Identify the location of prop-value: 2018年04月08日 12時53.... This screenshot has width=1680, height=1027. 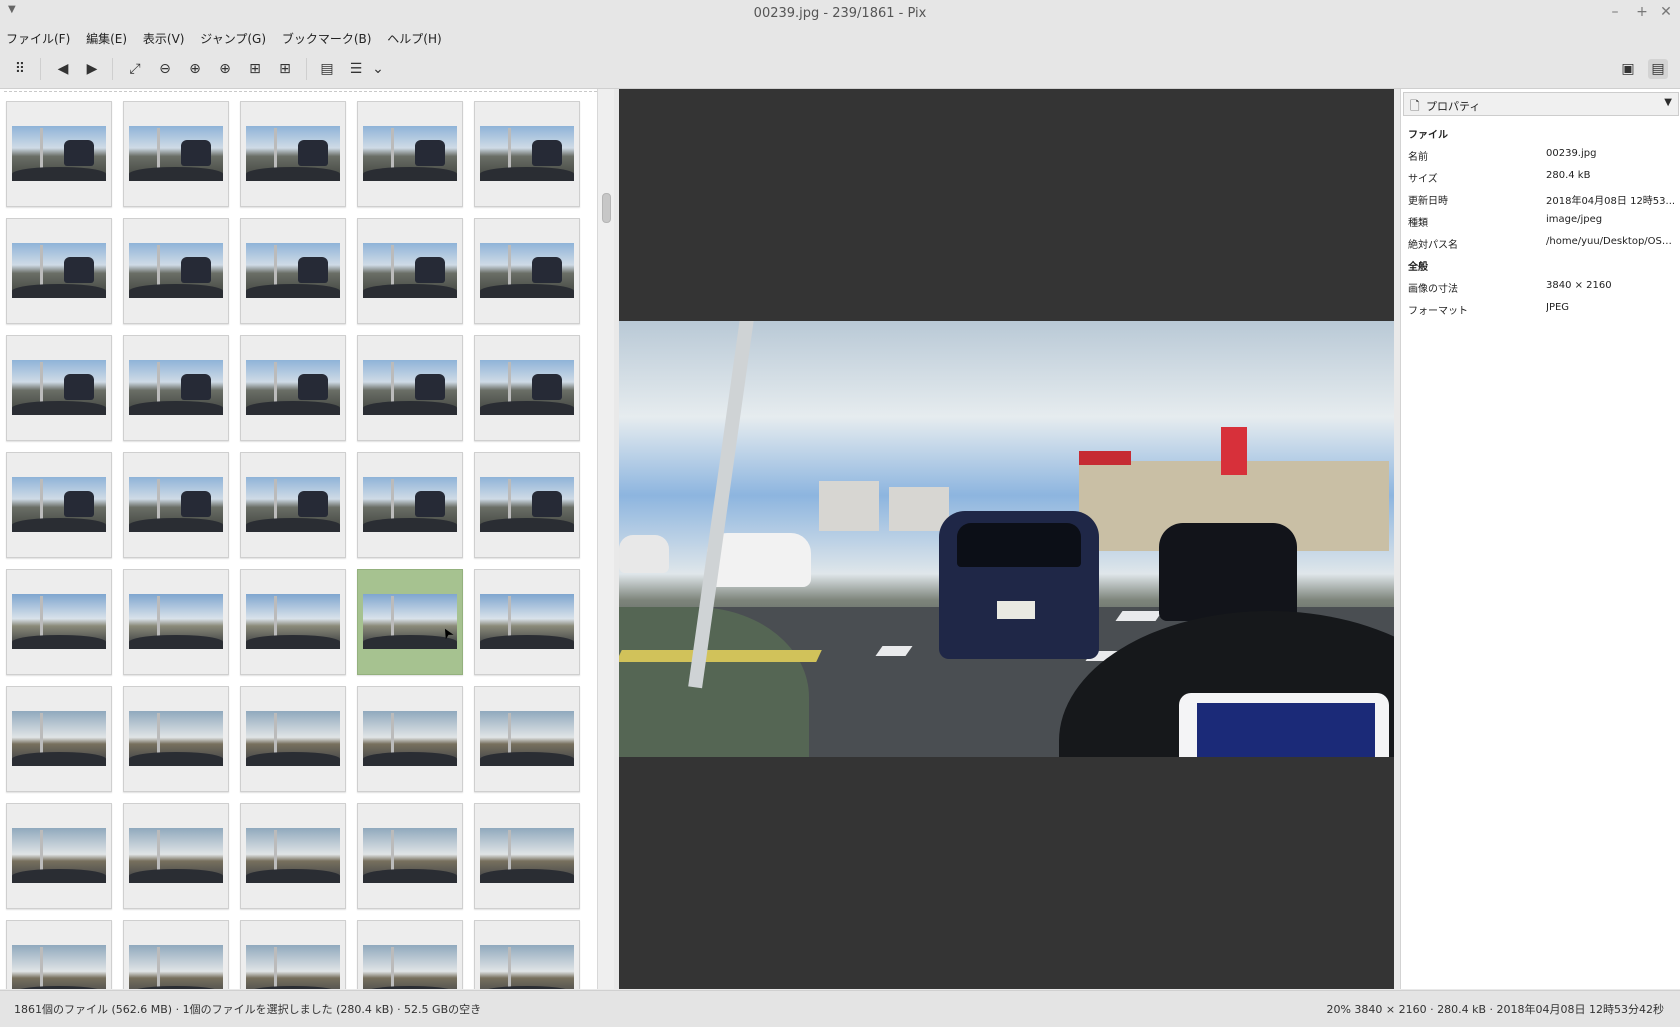
(1611, 201).